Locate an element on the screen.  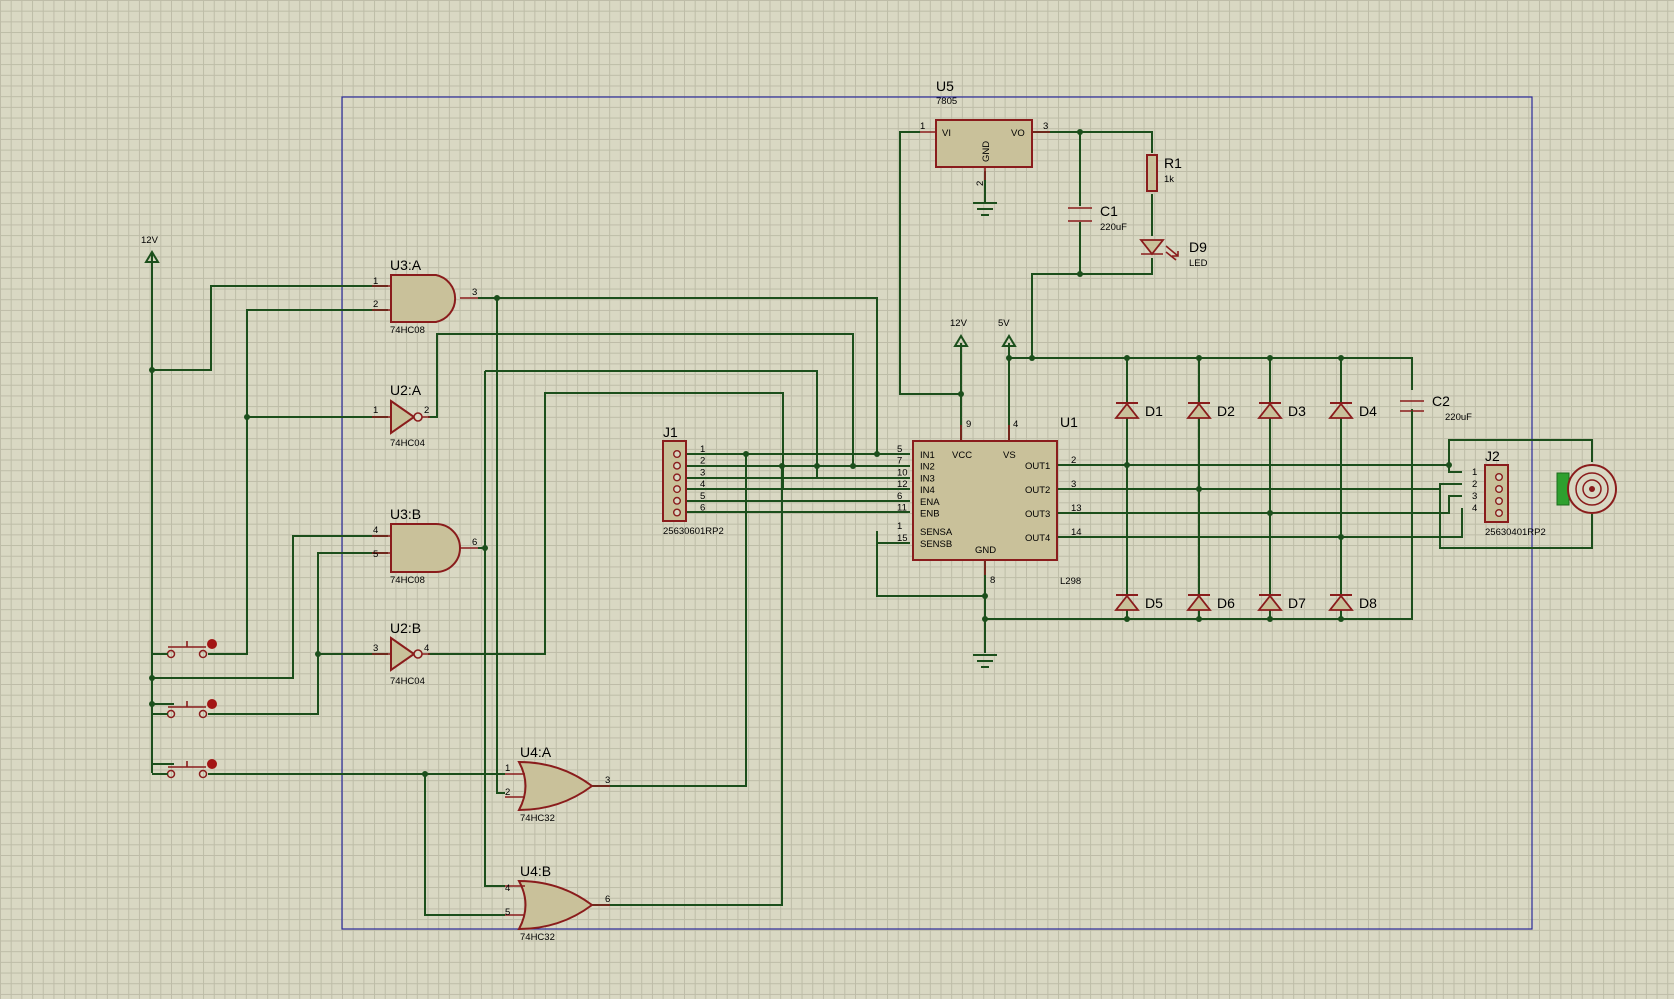
u1-pin-name: IN4 is located at coordinates (927, 490).